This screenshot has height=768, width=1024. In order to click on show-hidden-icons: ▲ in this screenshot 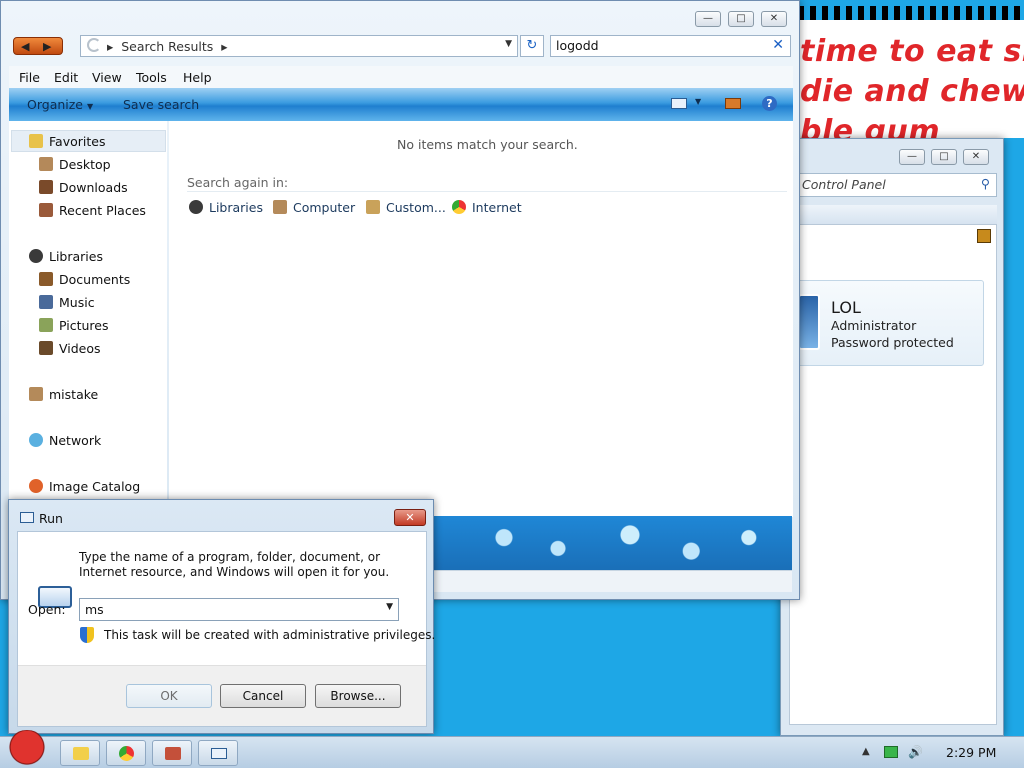, I will do `click(866, 751)`.